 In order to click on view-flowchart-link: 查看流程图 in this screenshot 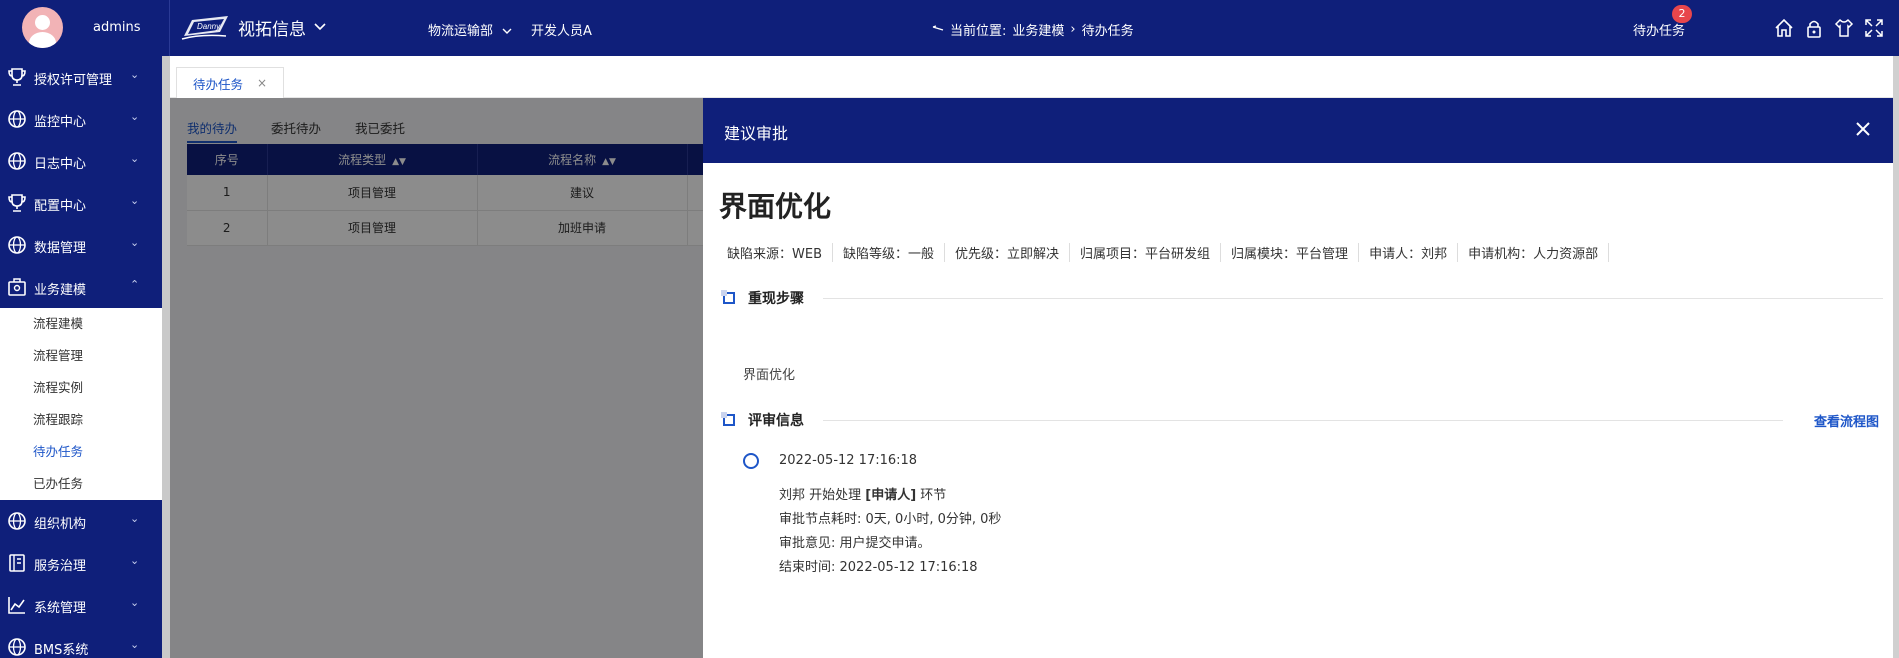, I will do `click(1846, 420)`.